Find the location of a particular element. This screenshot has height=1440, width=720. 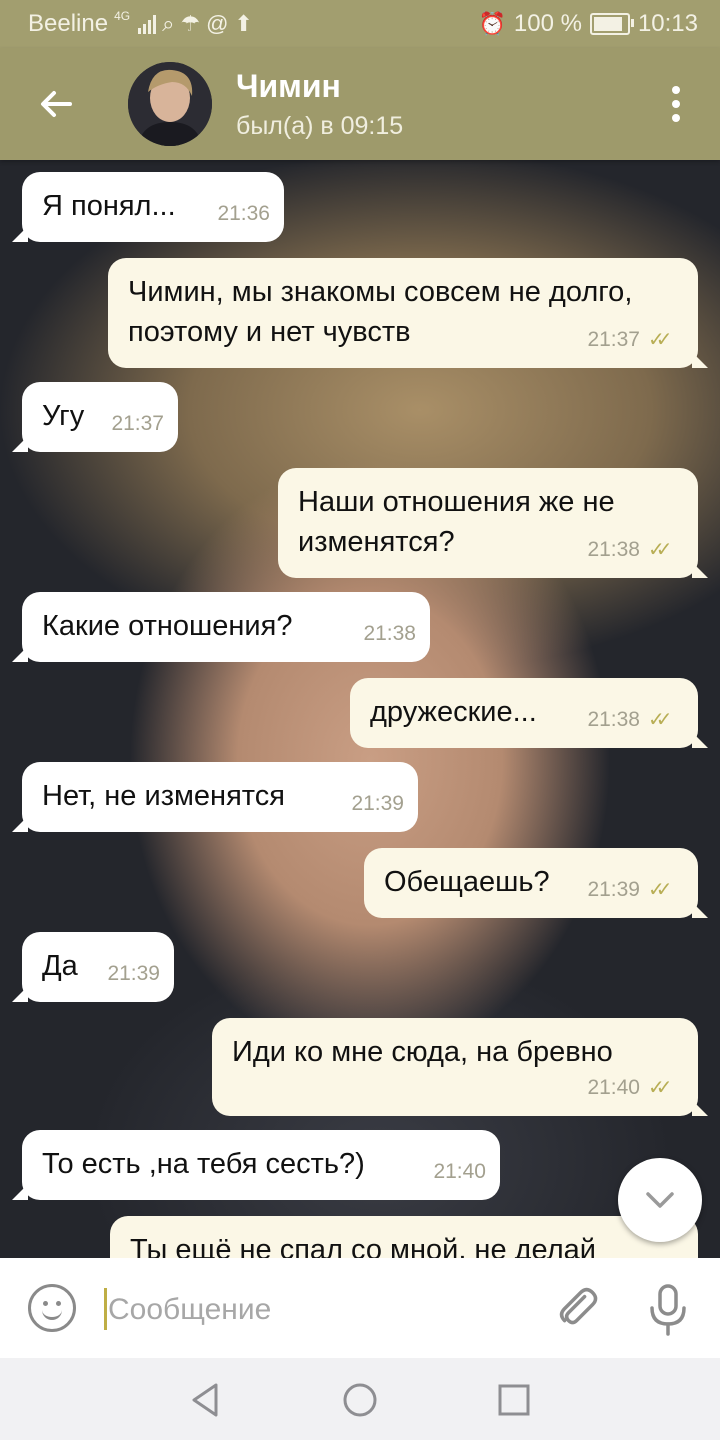

avatar is located at coordinates (170, 104).